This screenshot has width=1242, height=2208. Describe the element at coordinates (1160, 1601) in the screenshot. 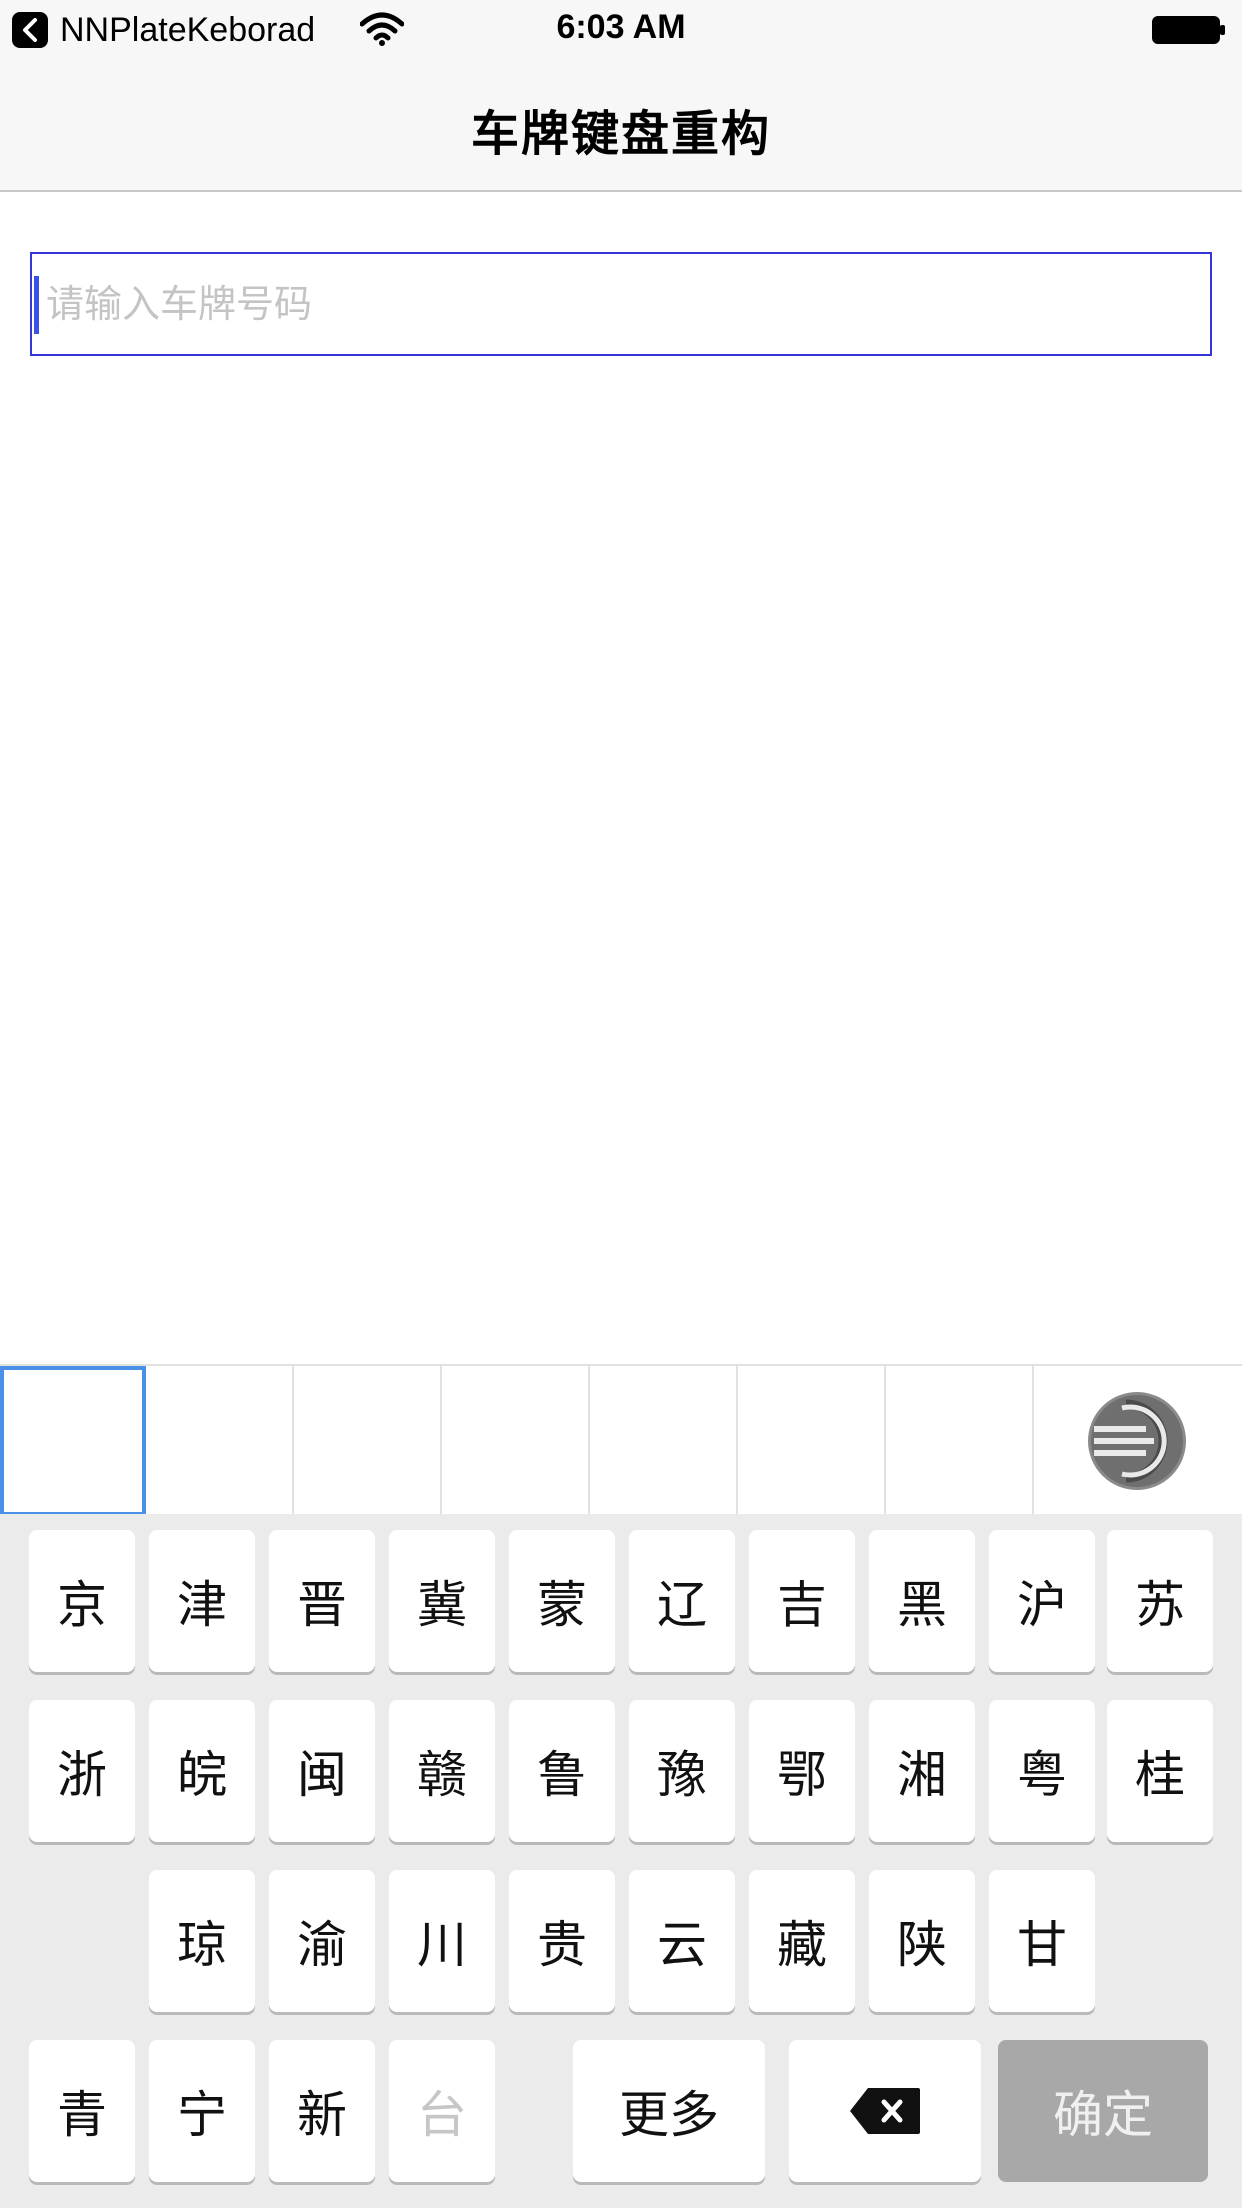

I see `key-su: 苏` at that location.